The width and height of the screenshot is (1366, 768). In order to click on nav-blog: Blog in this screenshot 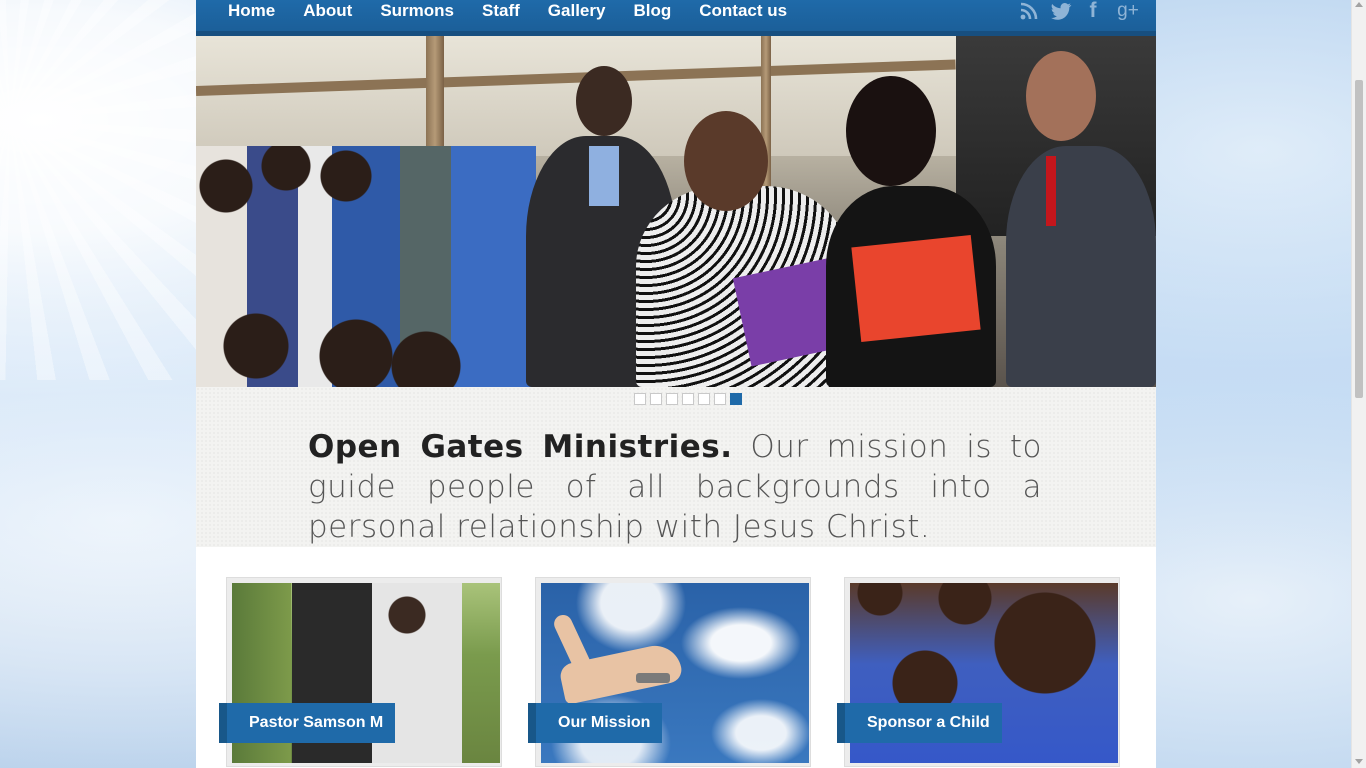, I will do `click(652, 12)`.